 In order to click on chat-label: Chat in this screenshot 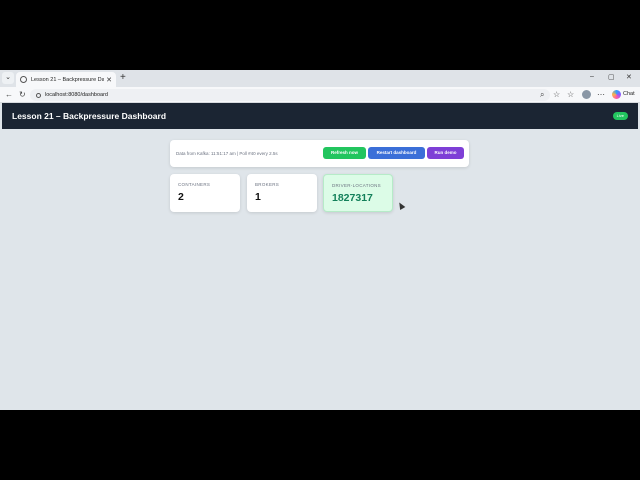, I will do `click(629, 94)`.